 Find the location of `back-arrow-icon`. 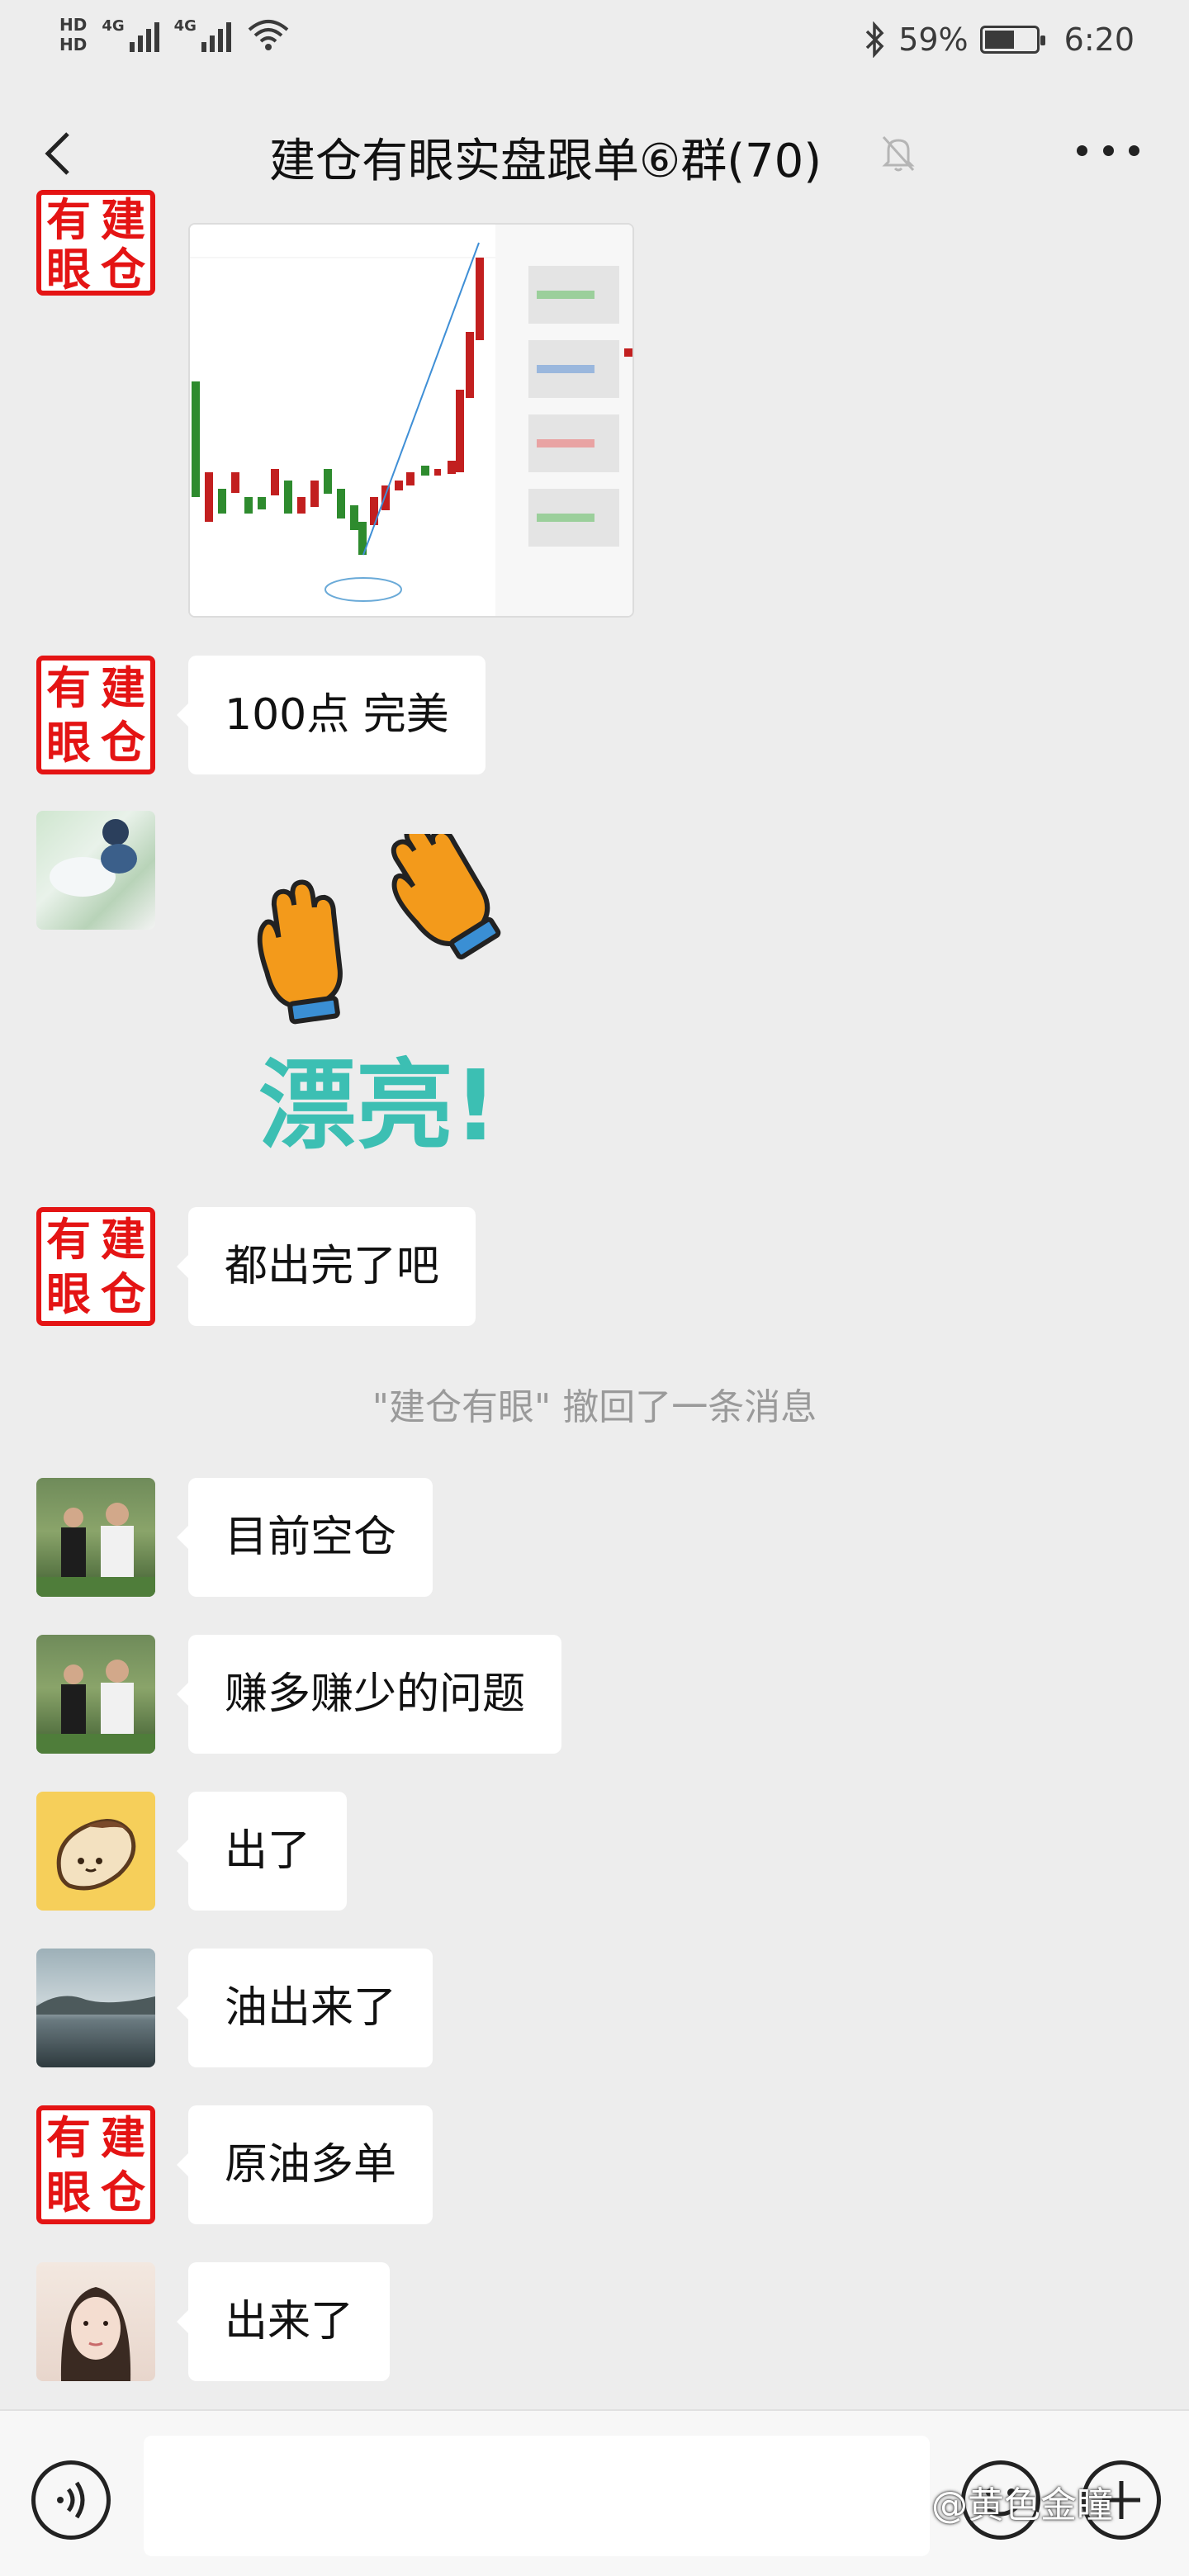

back-arrow-icon is located at coordinates (61, 153).